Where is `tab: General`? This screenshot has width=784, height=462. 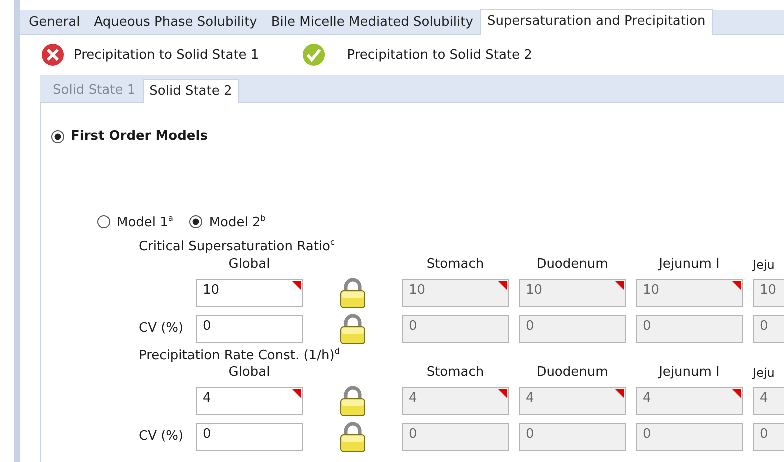 tab: General is located at coordinates (55, 22).